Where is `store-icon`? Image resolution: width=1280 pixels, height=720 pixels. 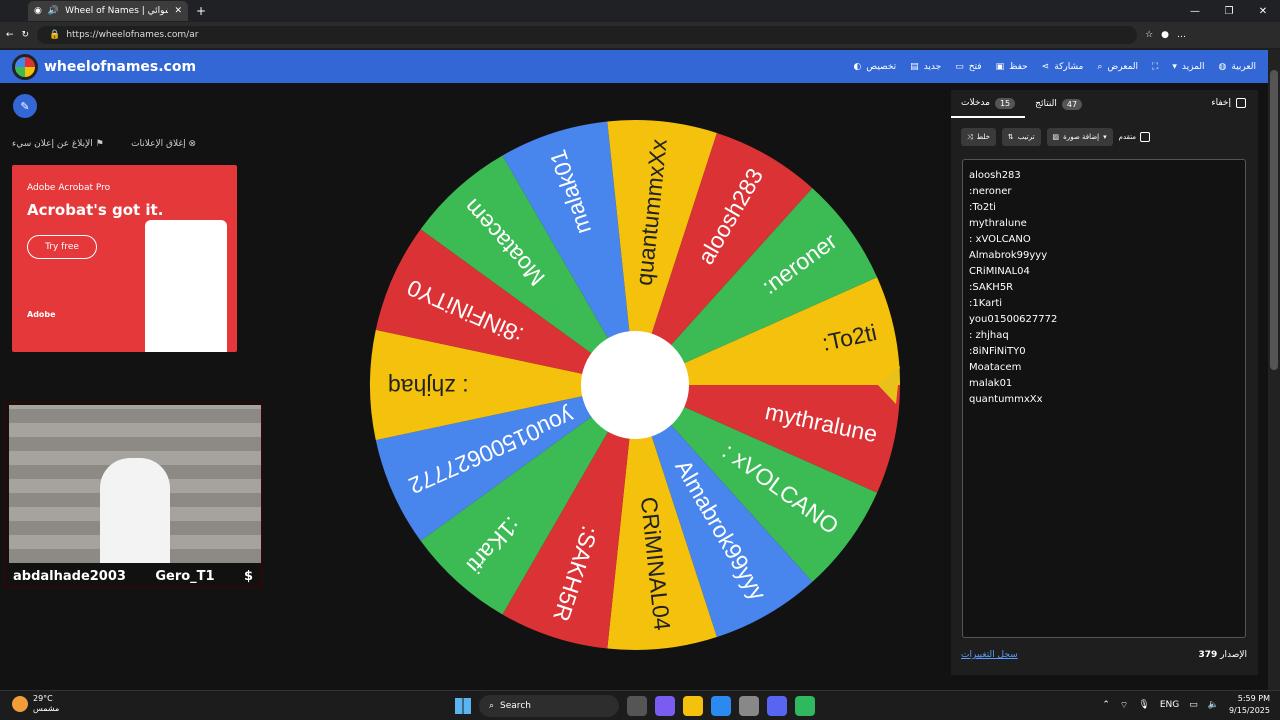 store-icon is located at coordinates (749, 706).